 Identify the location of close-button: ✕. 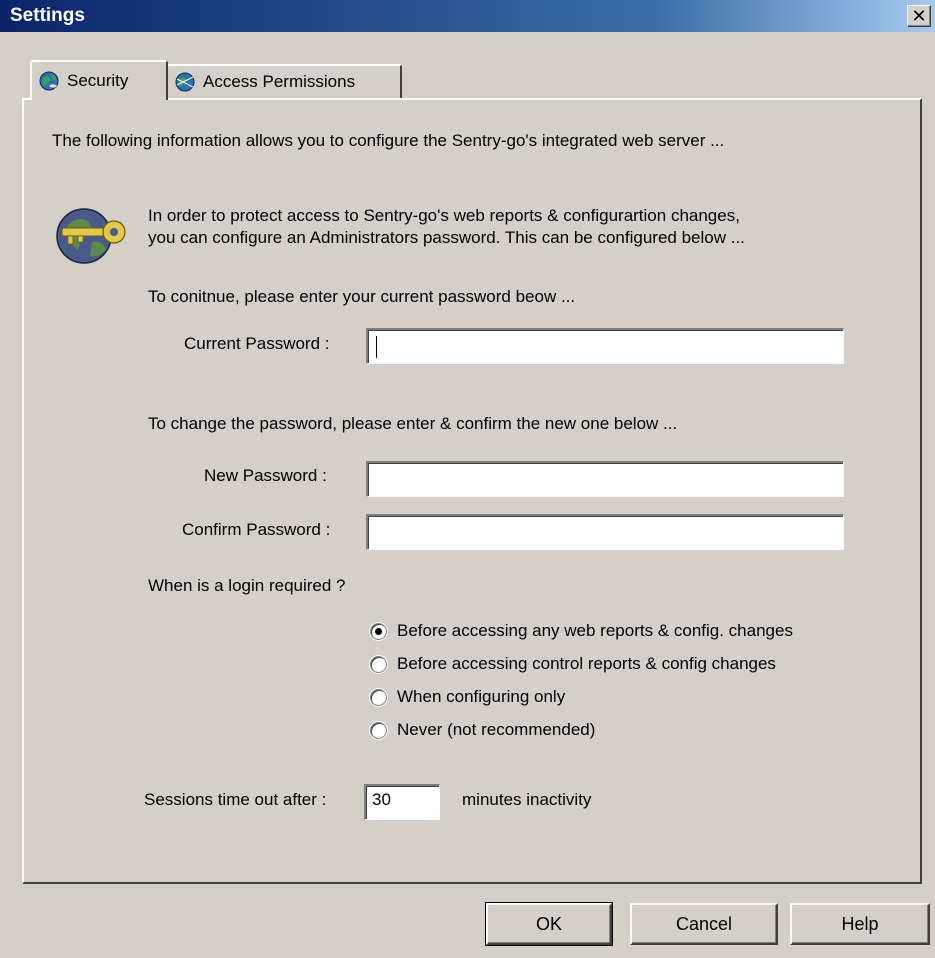
(919, 16).